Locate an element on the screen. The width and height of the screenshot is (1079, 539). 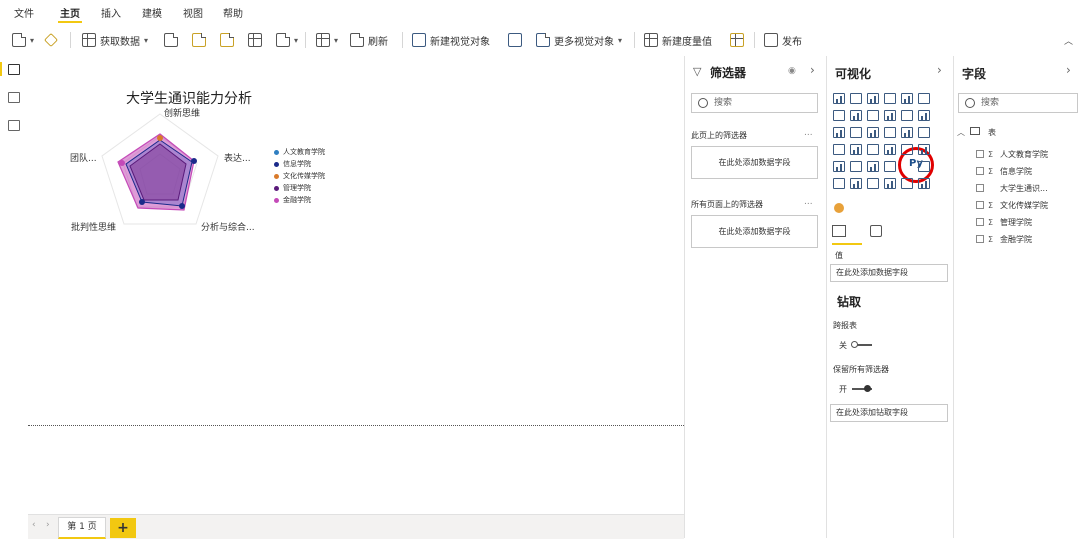
point-bottom-right is located at coordinates (182, 206).